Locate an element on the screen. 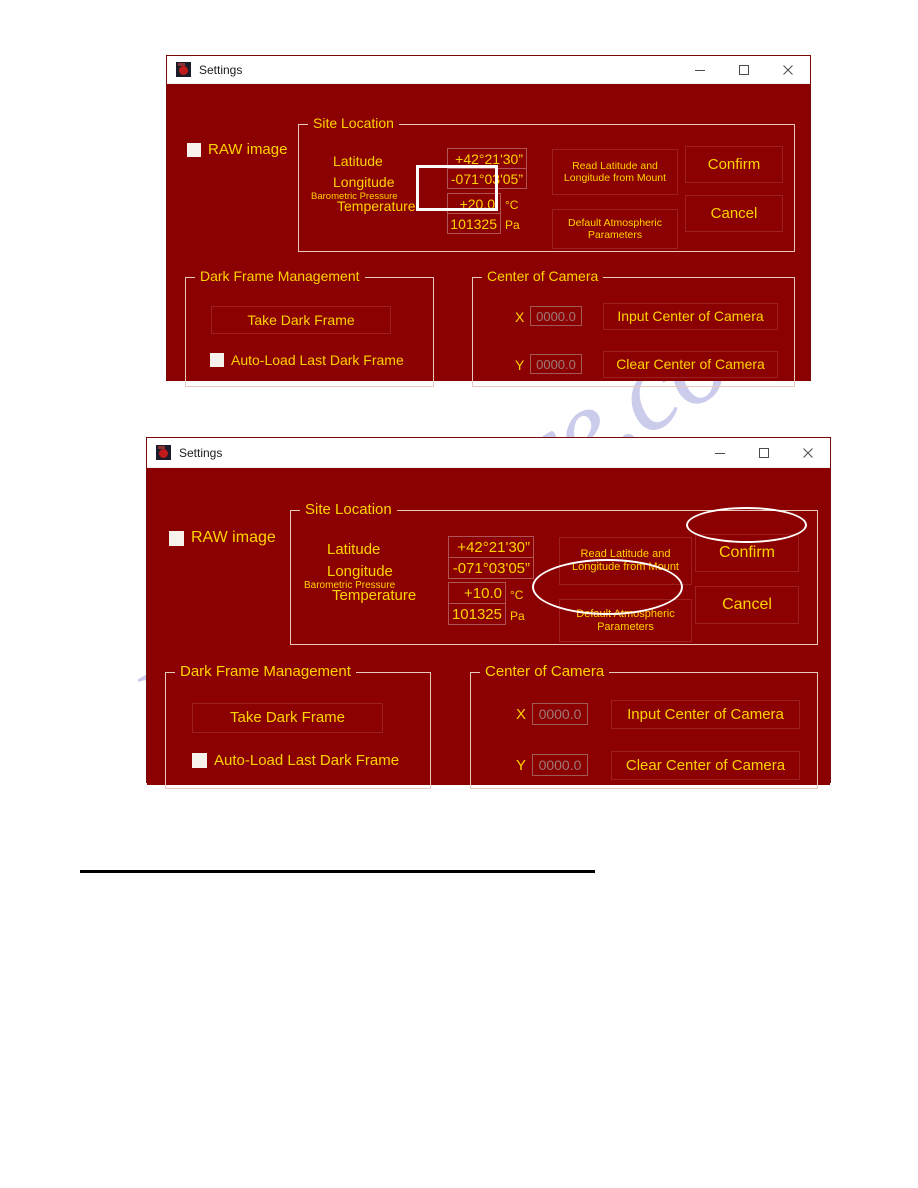  site-location-legend: Site Location is located at coordinates (353, 123).